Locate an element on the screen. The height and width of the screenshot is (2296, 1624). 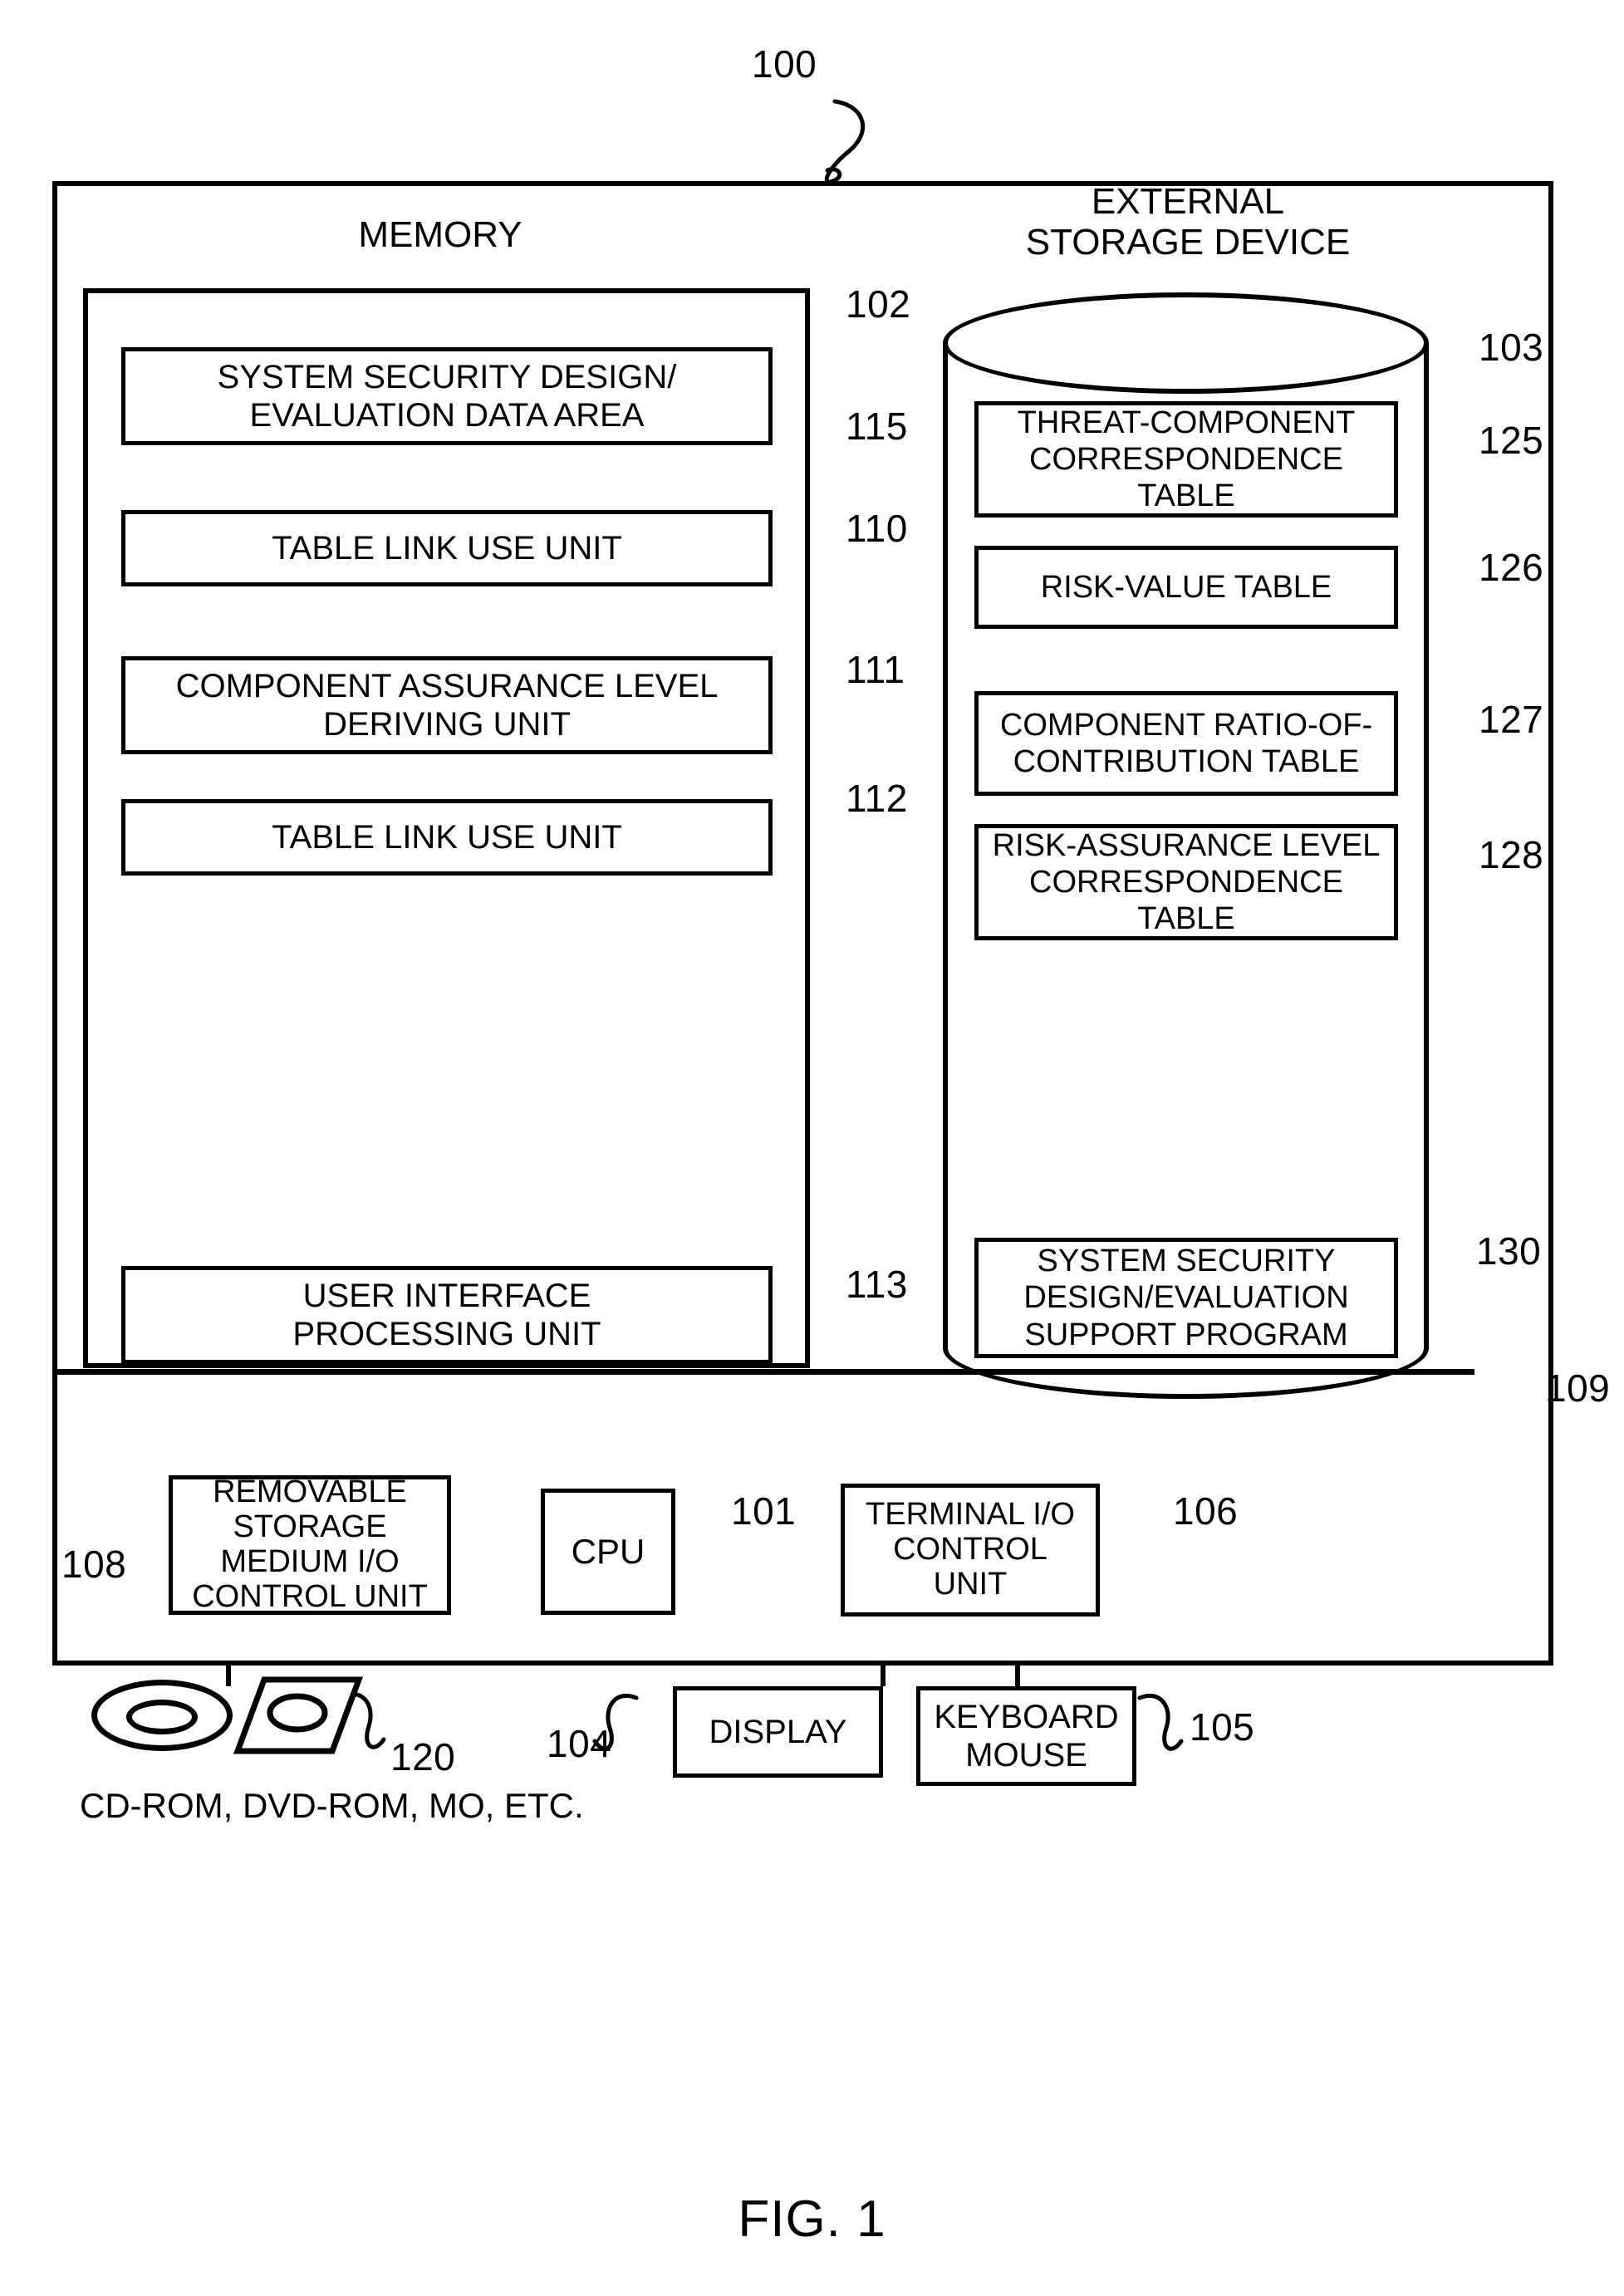
media-caption: CD-ROM, DVD-ROM, MO, ETC. is located at coordinates (332, 1805).